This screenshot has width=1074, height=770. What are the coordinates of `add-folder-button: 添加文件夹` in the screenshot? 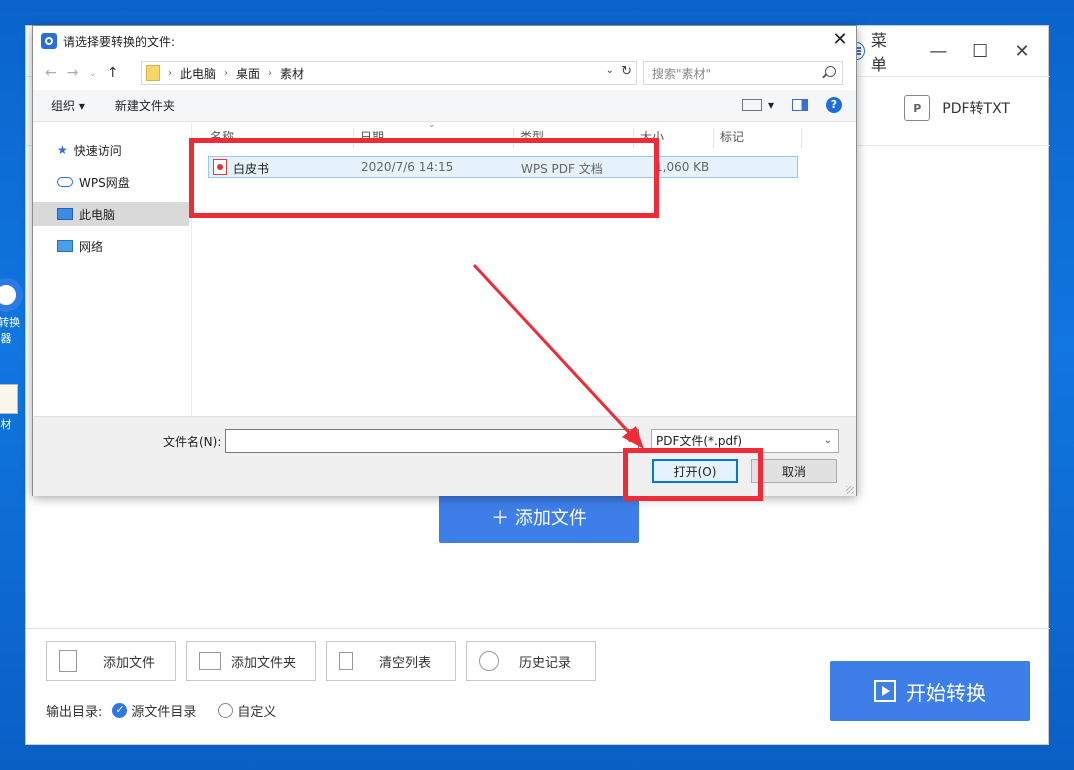 It's located at (251, 661).